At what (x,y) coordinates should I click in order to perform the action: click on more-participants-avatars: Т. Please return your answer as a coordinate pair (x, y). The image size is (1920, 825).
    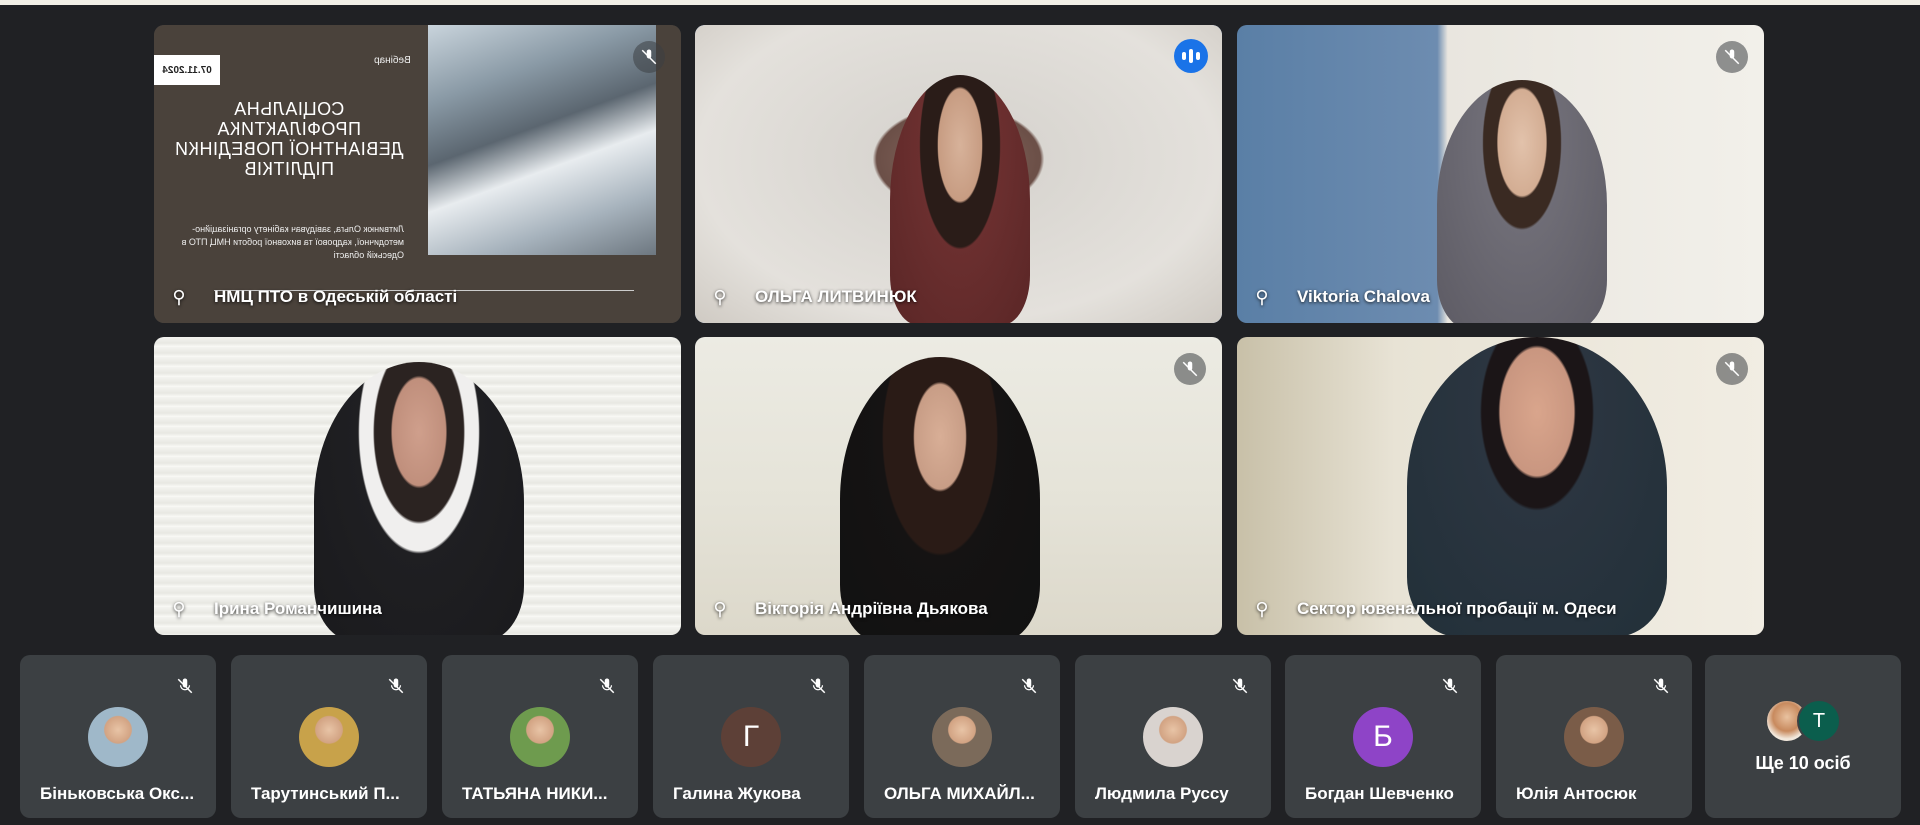
    Looking at the image, I should click on (1810, 721).